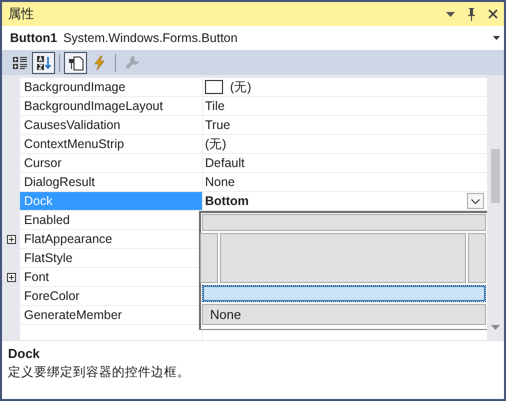 The height and width of the screenshot is (401, 506). What do you see at coordinates (344, 314) in the screenshot?
I see `dock-none-option: None` at bounding box center [344, 314].